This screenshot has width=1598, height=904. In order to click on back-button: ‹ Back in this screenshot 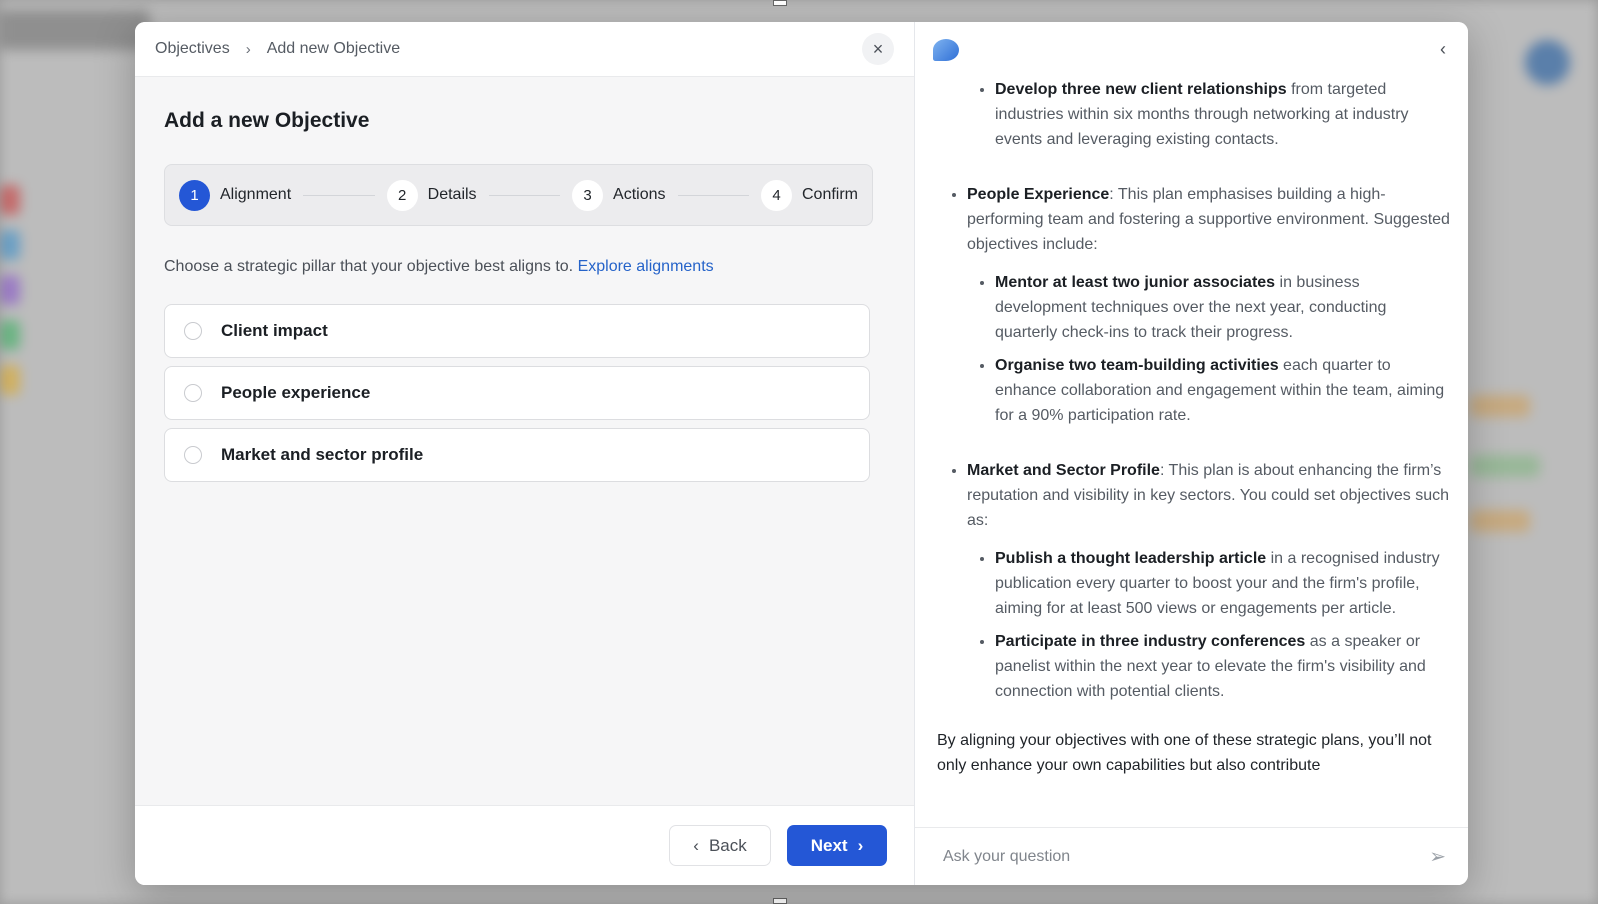, I will do `click(720, 845)`.